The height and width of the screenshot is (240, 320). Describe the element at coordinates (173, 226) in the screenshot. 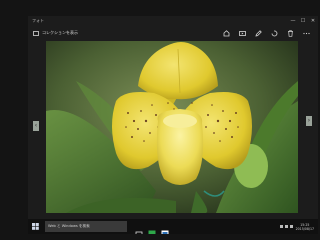

I see `taskbar: Web と Windows を検索 15:25 2015/08/17` at that location.